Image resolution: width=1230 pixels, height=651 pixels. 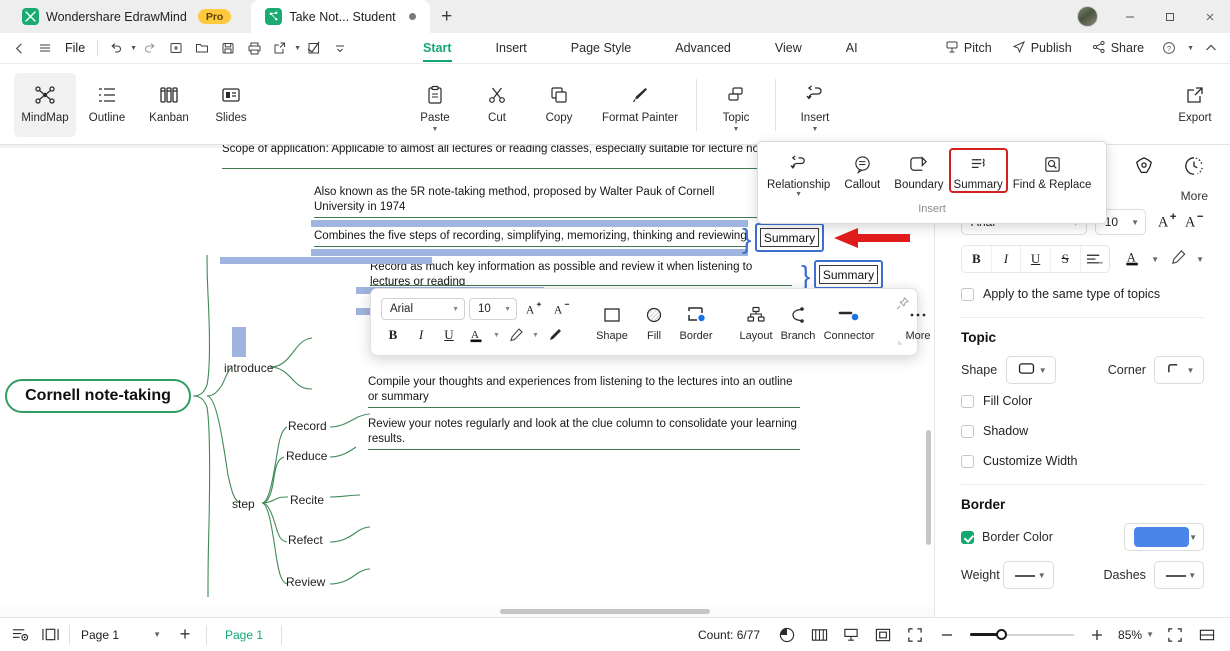 I want to click on close-button, so click(x=1210, y=16).